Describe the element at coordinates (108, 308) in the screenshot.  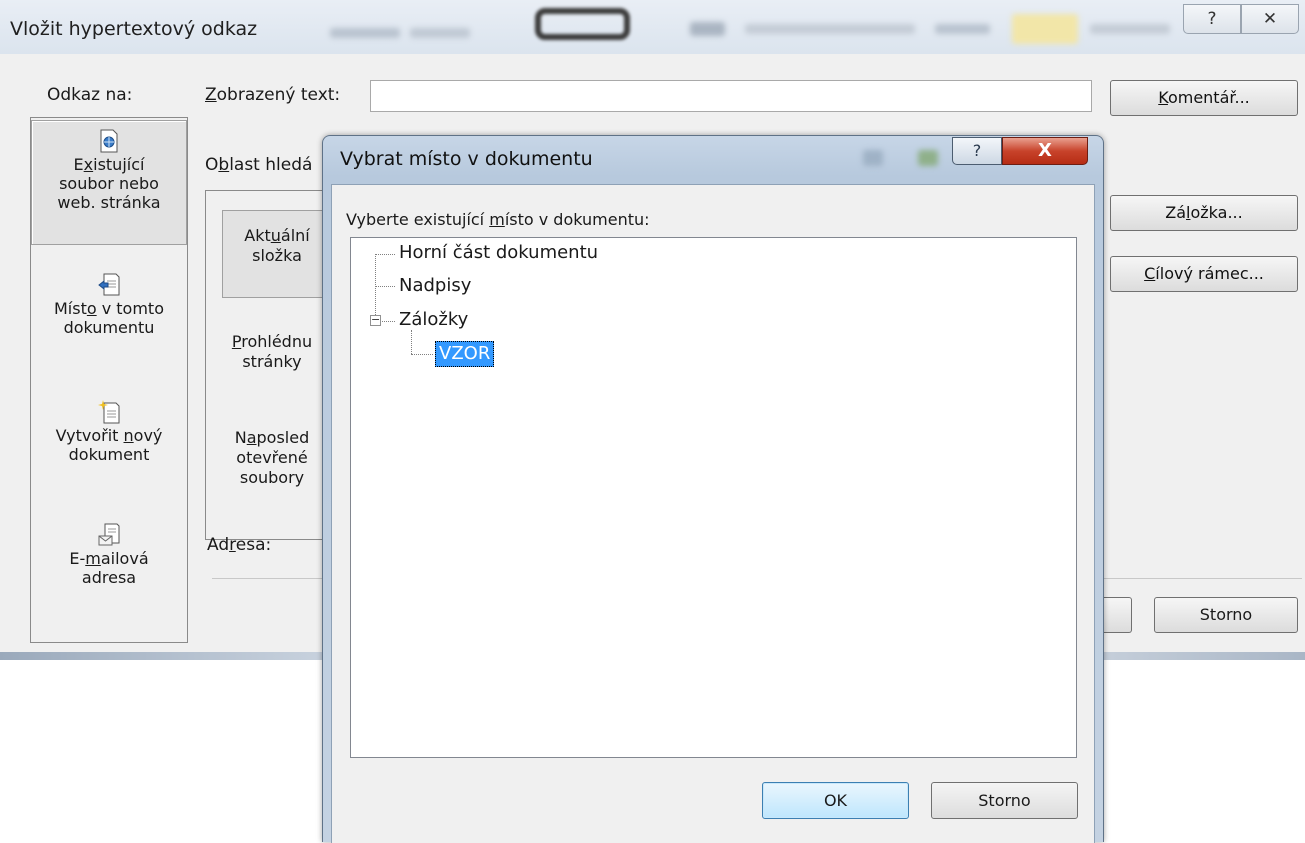
I see `link-place-line1: Místo v tomto` at that location.